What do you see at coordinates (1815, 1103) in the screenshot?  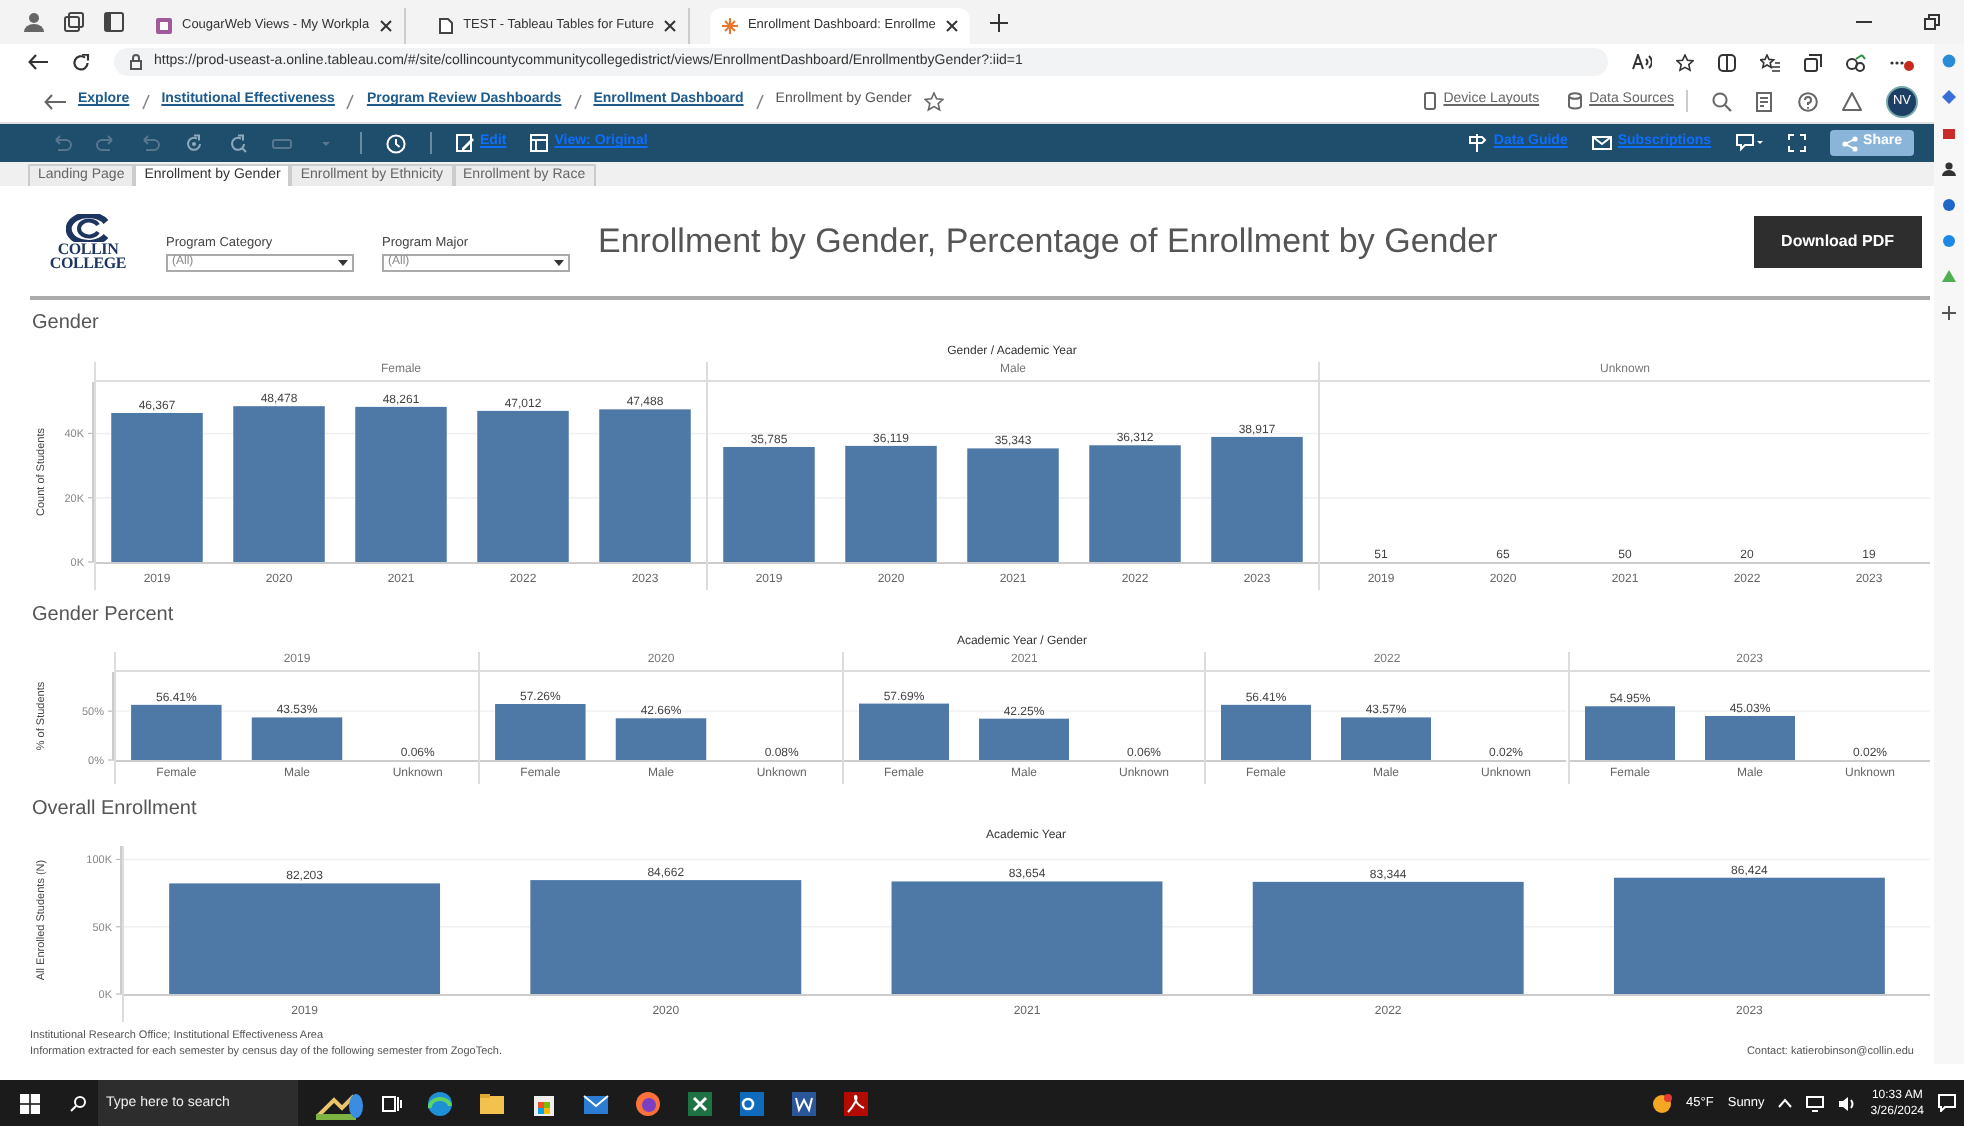 I see `network-icon` at bounding box center [1815, 1103].